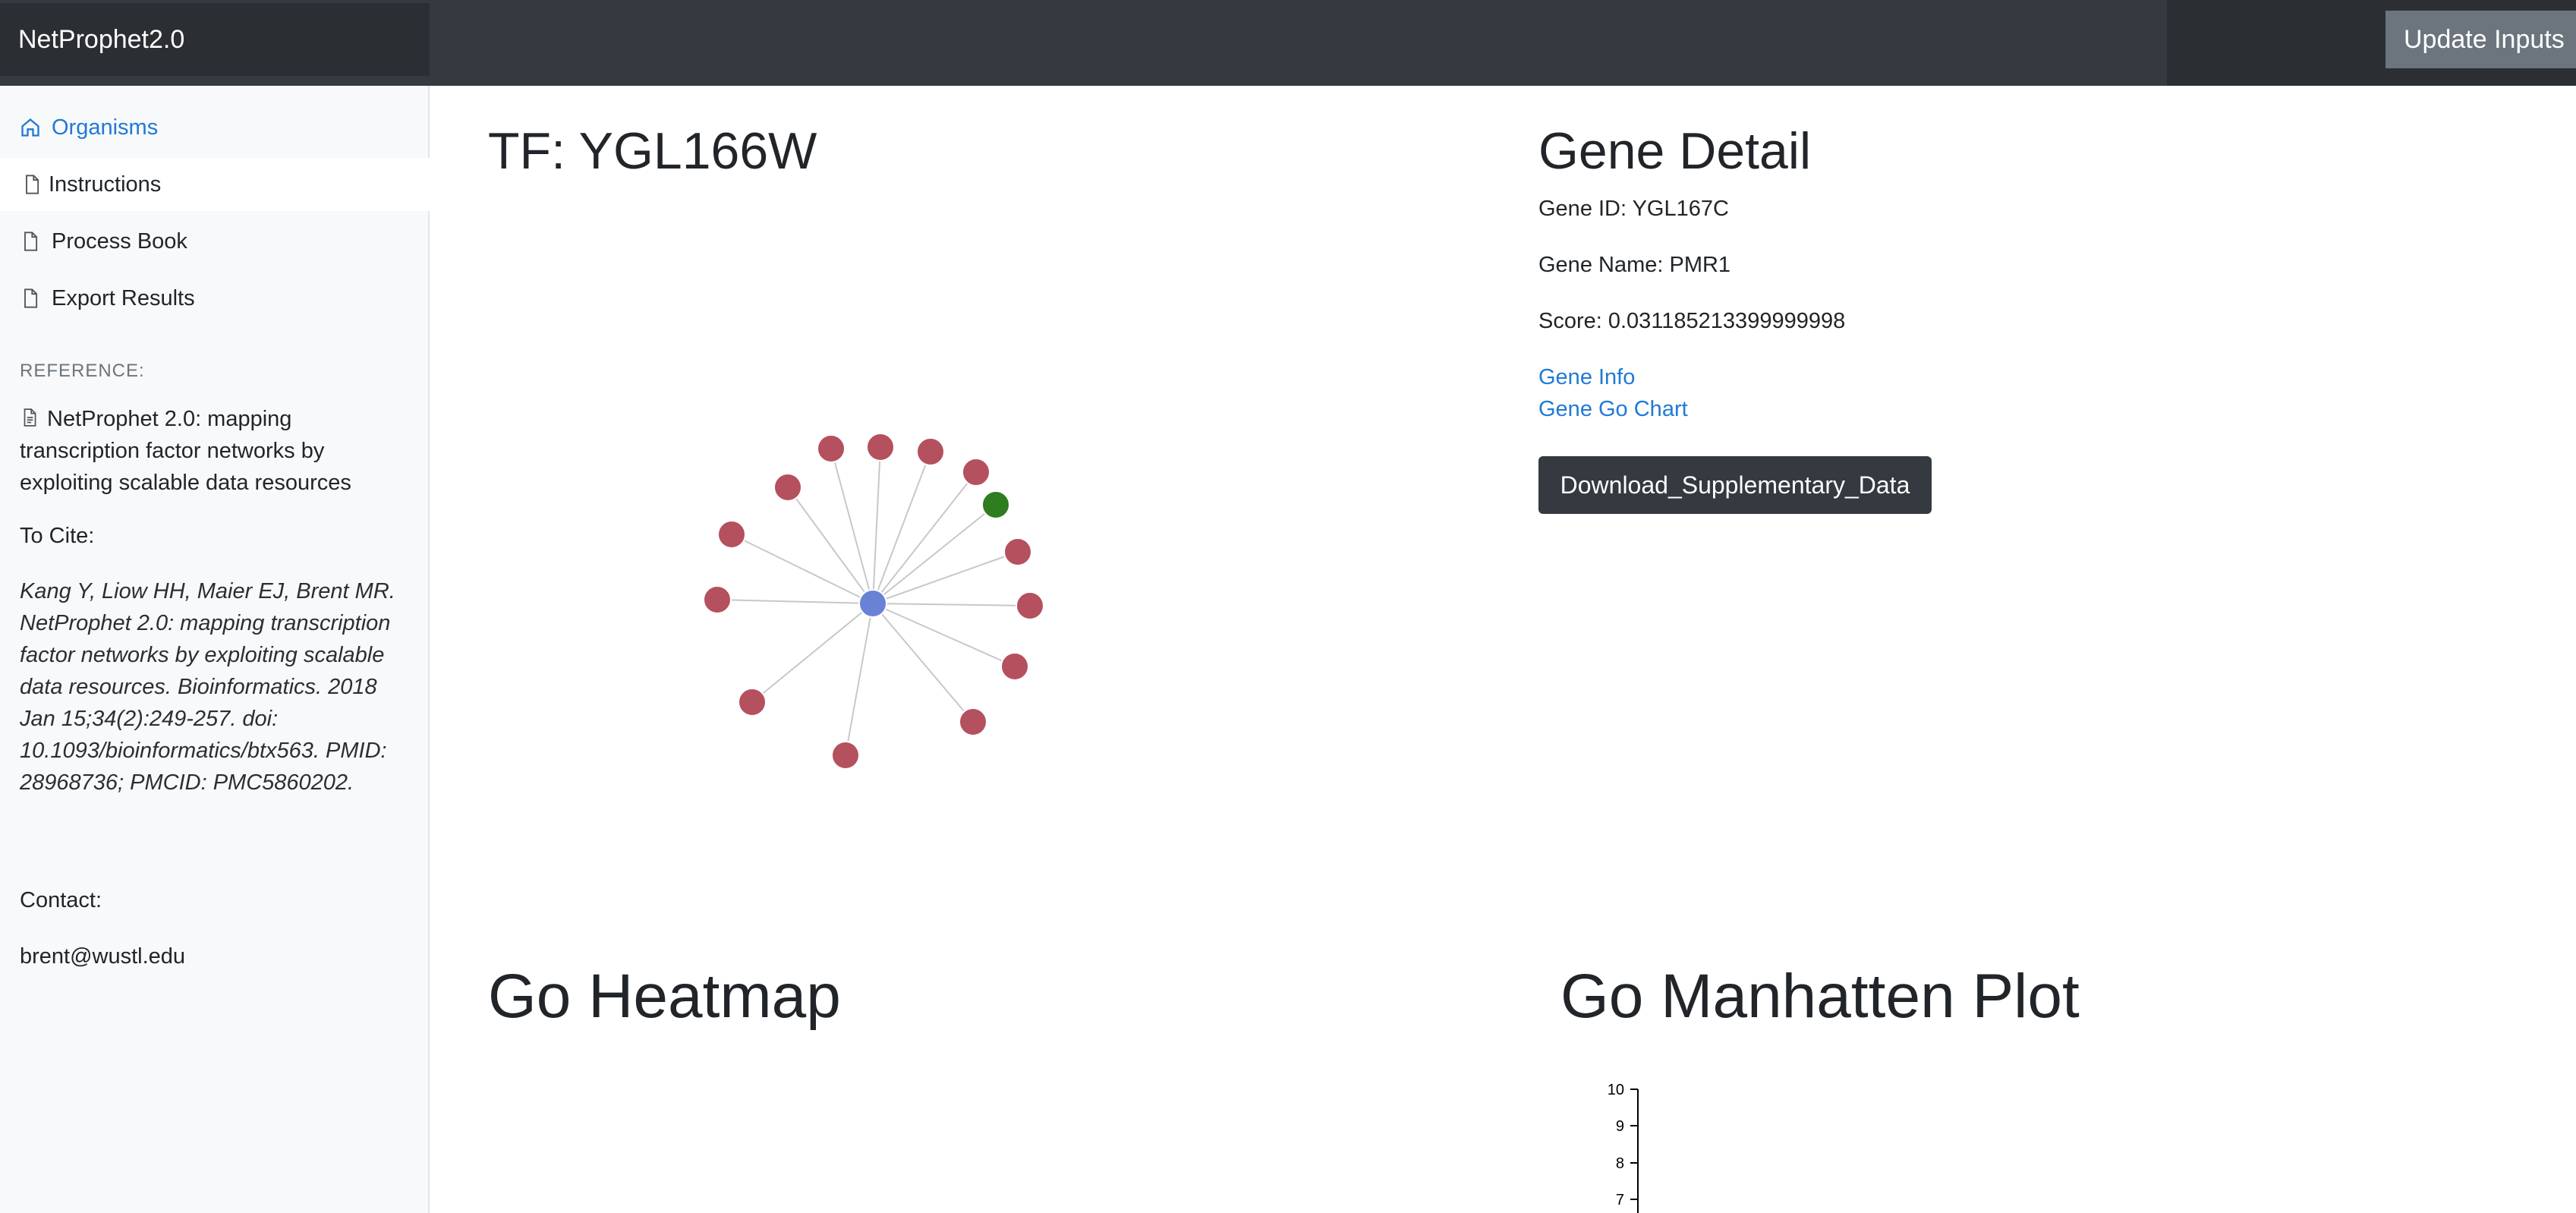  Describe the element at coordinates (1627, 1126) in the screenshot. I see `y-tick-9: 9` at that location.